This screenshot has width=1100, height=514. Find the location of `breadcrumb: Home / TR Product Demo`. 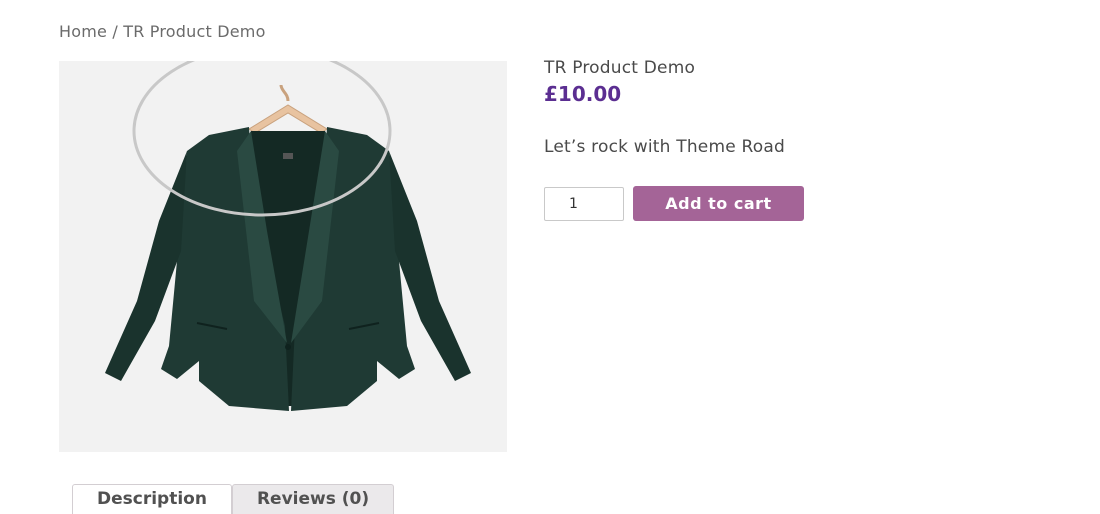

breadcrumb: Home / TR Product Demo is located at coordinates (162, 31).